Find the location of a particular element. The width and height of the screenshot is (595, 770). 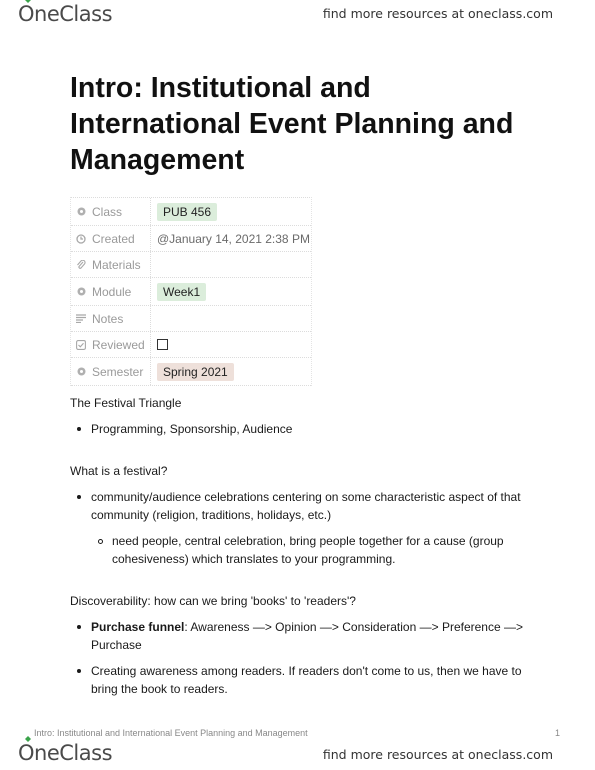

class-tag: PUB 456 is located at coordinates (187, 211).